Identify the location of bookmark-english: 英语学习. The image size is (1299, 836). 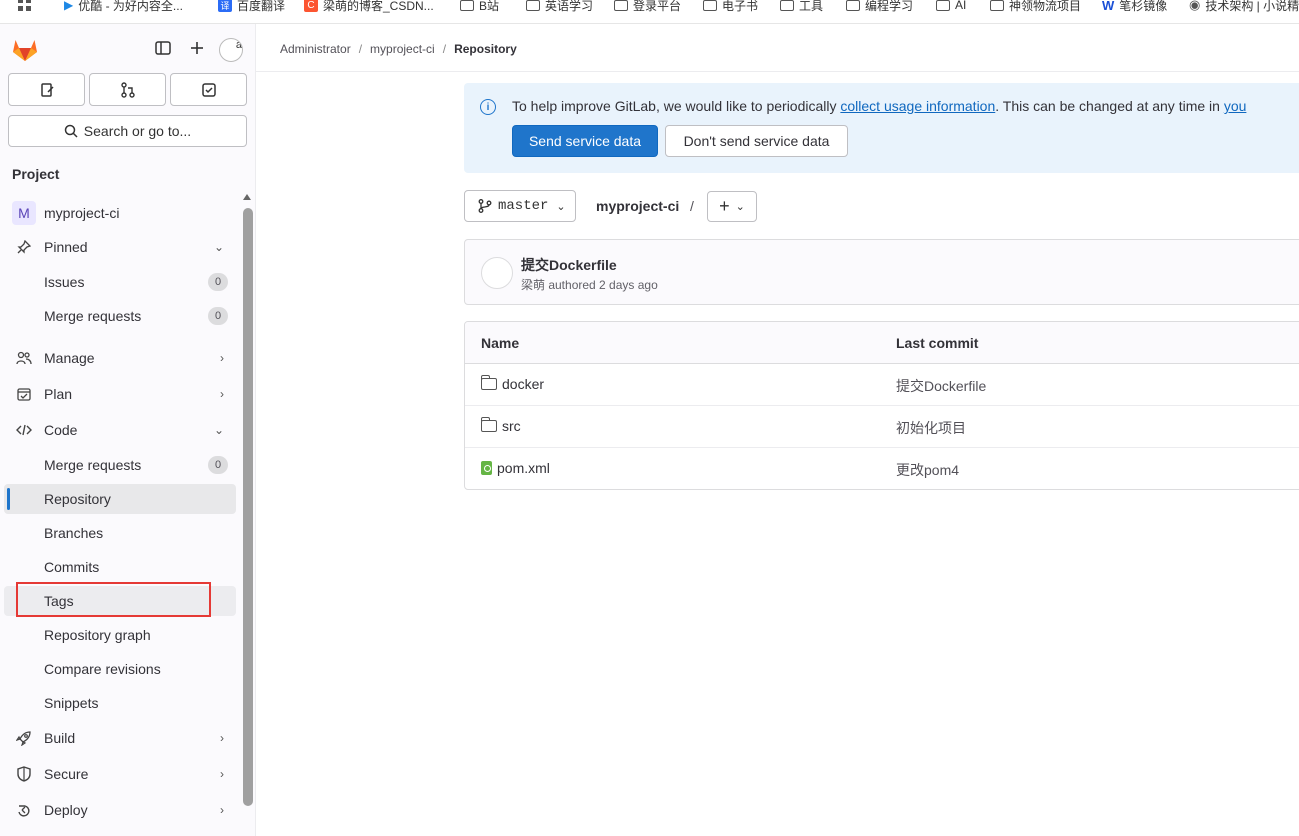
(559, 7).